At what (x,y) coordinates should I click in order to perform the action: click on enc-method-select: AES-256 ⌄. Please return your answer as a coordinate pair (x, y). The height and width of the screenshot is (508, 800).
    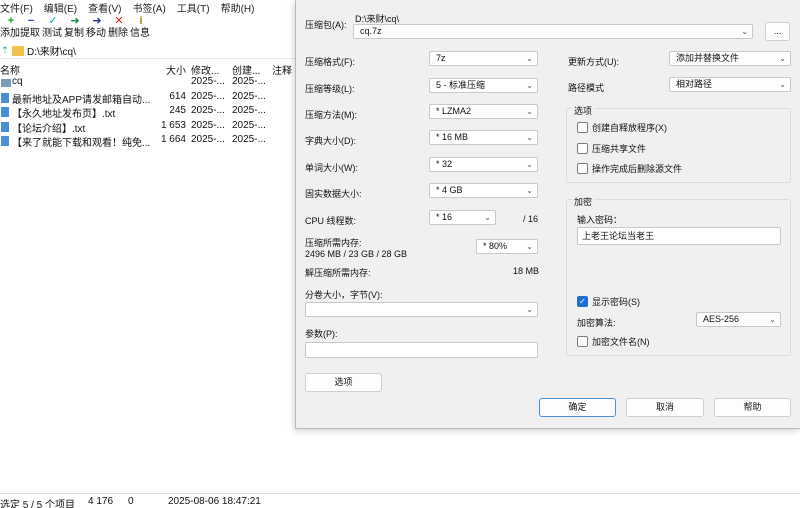
    Looking at the image, I should click on (738, 319).